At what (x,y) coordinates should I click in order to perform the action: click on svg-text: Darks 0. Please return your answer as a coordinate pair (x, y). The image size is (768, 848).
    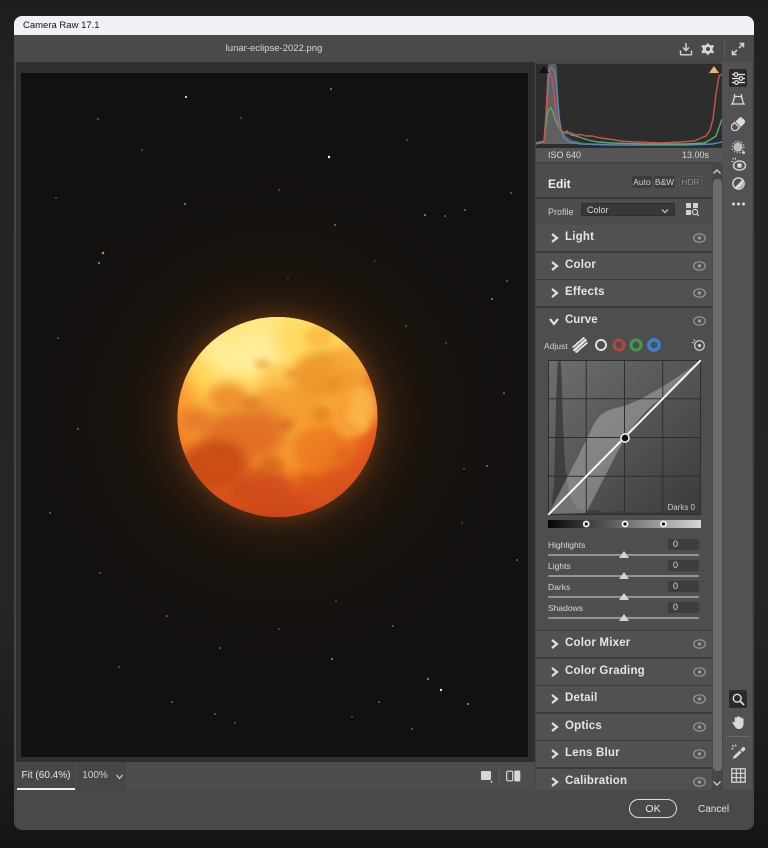
    Looking at the image, I should click on (681, 507).